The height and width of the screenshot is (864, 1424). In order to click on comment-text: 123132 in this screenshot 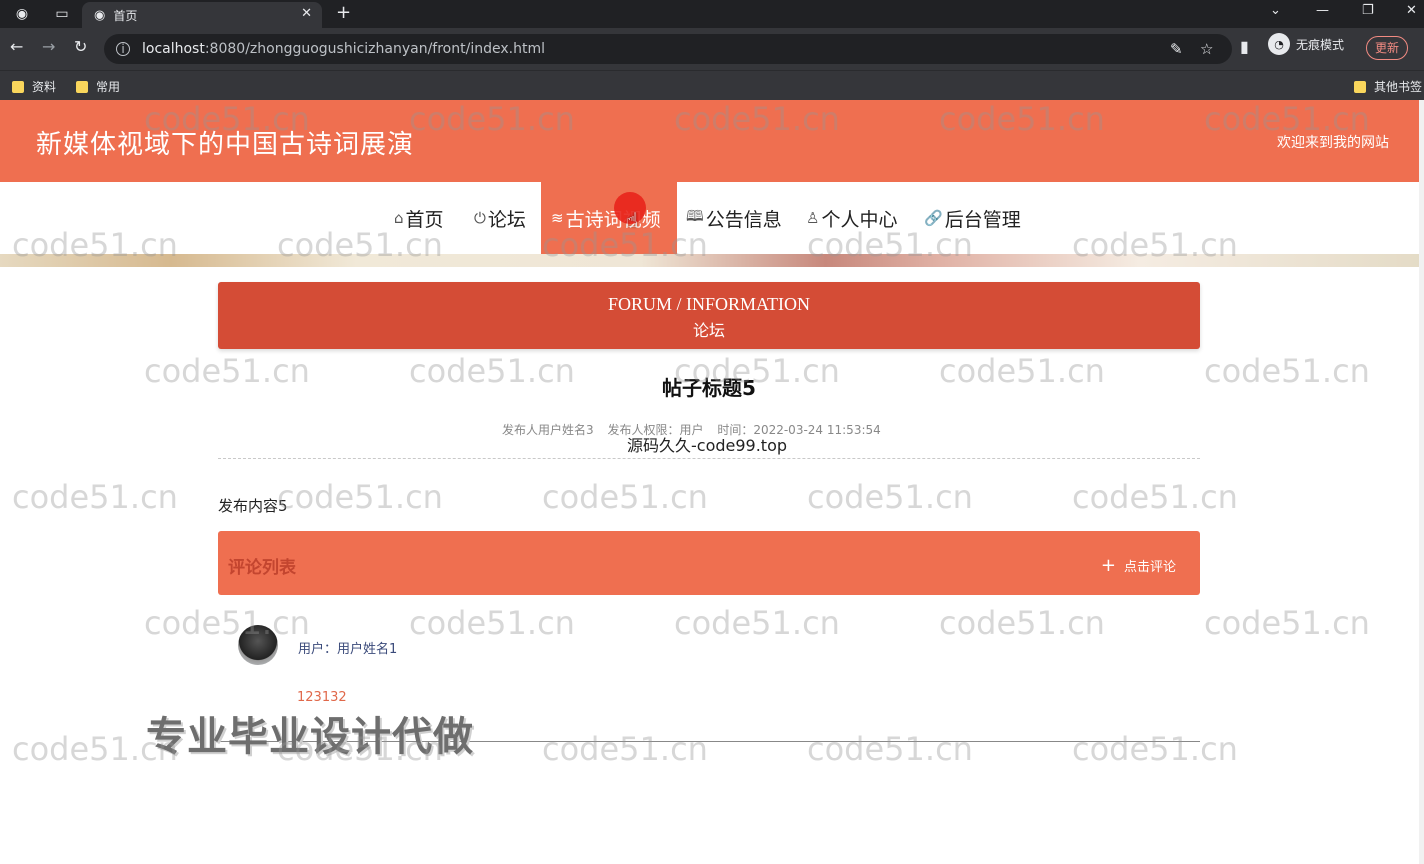, I will do `click(322, 697)`.